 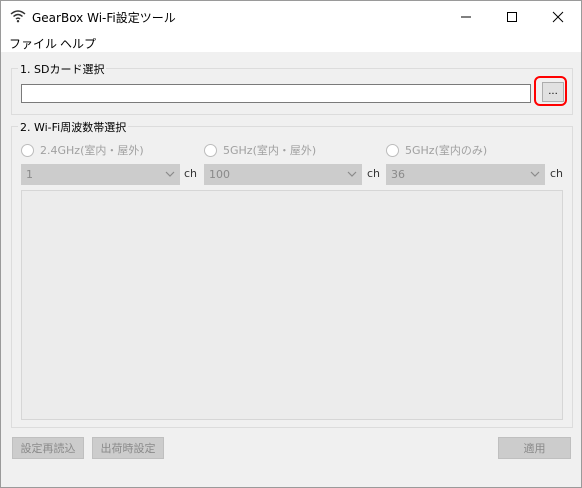 I want to click on reload-settings-button: 設定再読込, so click(x=48, y=448).